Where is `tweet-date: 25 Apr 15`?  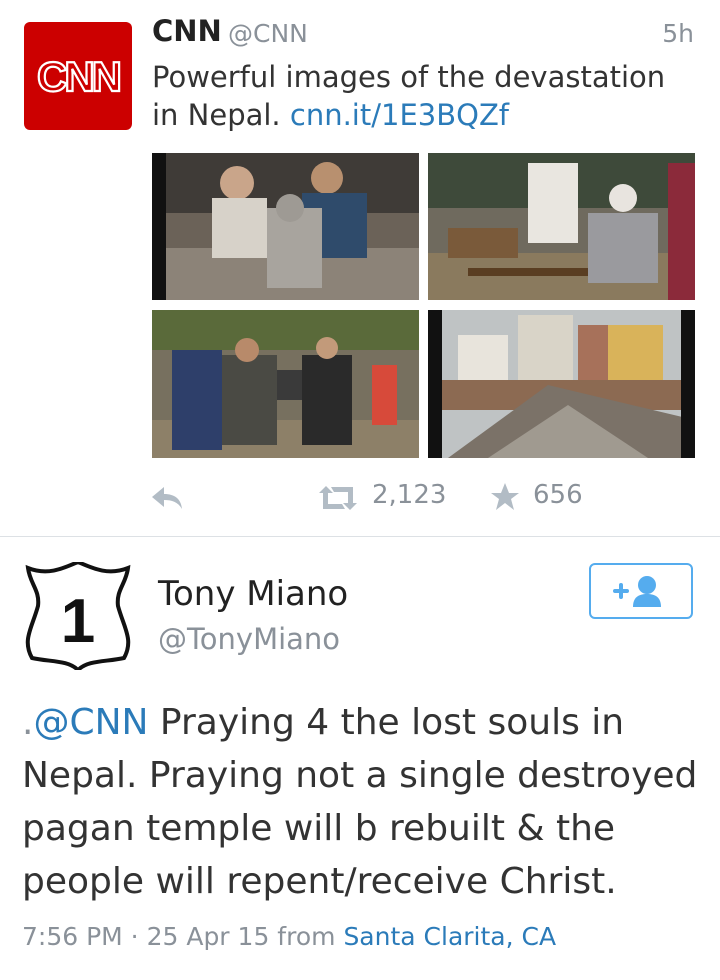
tweet-date: 25 Apr 15 is located at coordinates (208, 936).